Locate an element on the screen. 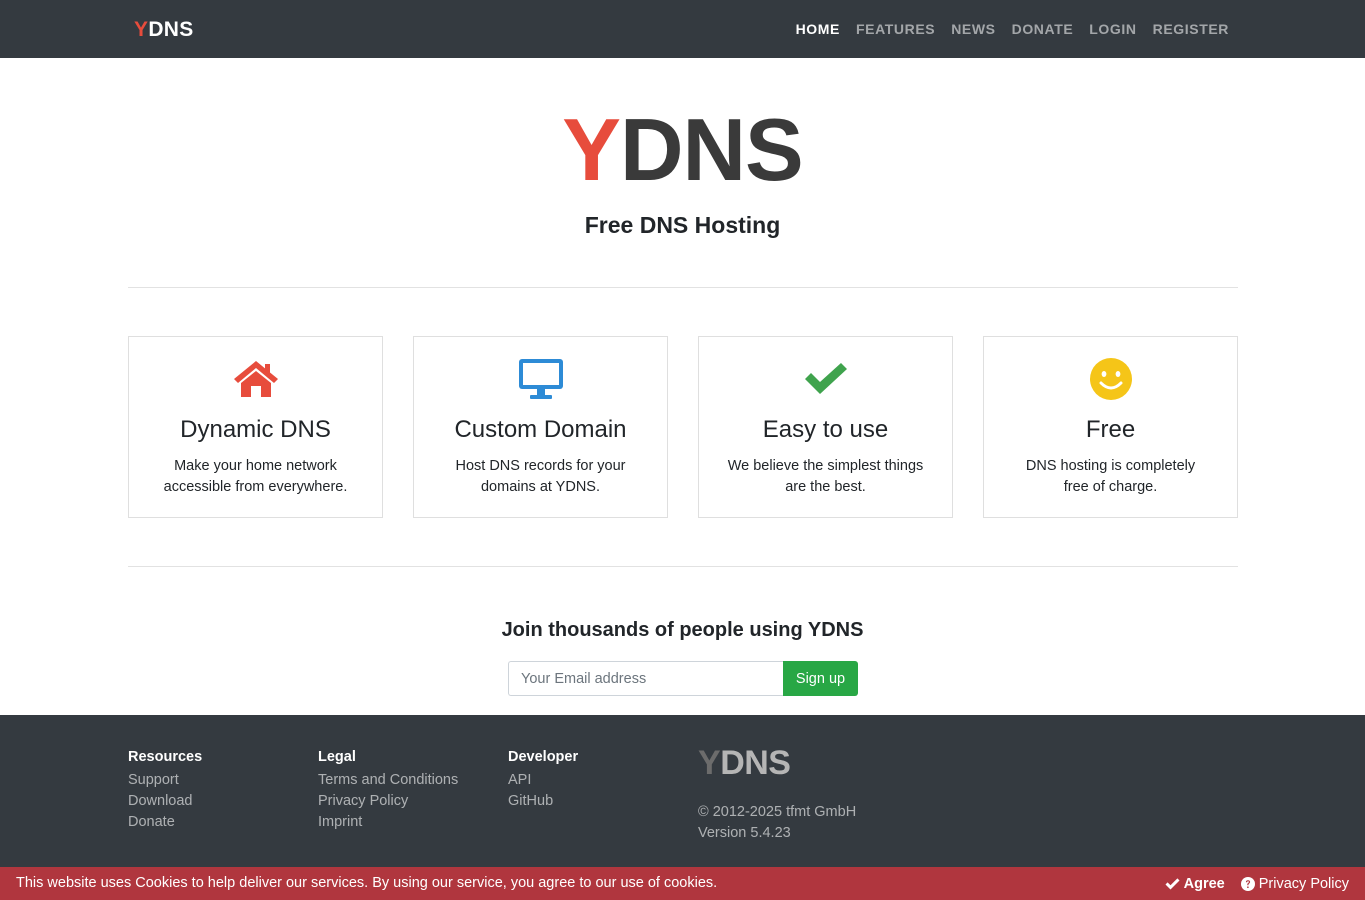  cookie-agree-button: Agree is located at coordinates (1195, 884).